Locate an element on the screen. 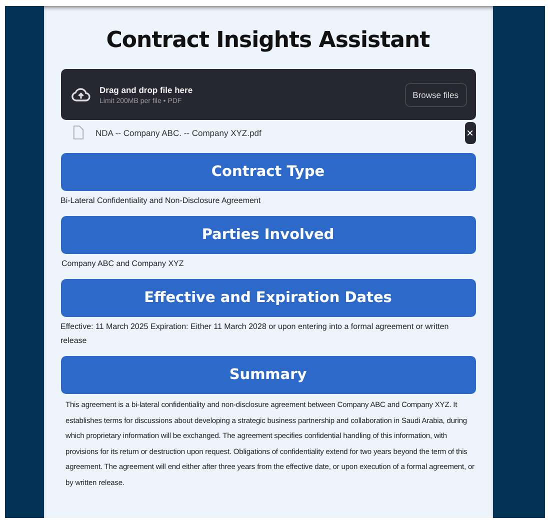 This screenshot has width=550, height=524. app-title: Contract Insights Assistant is located at coordinates (268, 40).